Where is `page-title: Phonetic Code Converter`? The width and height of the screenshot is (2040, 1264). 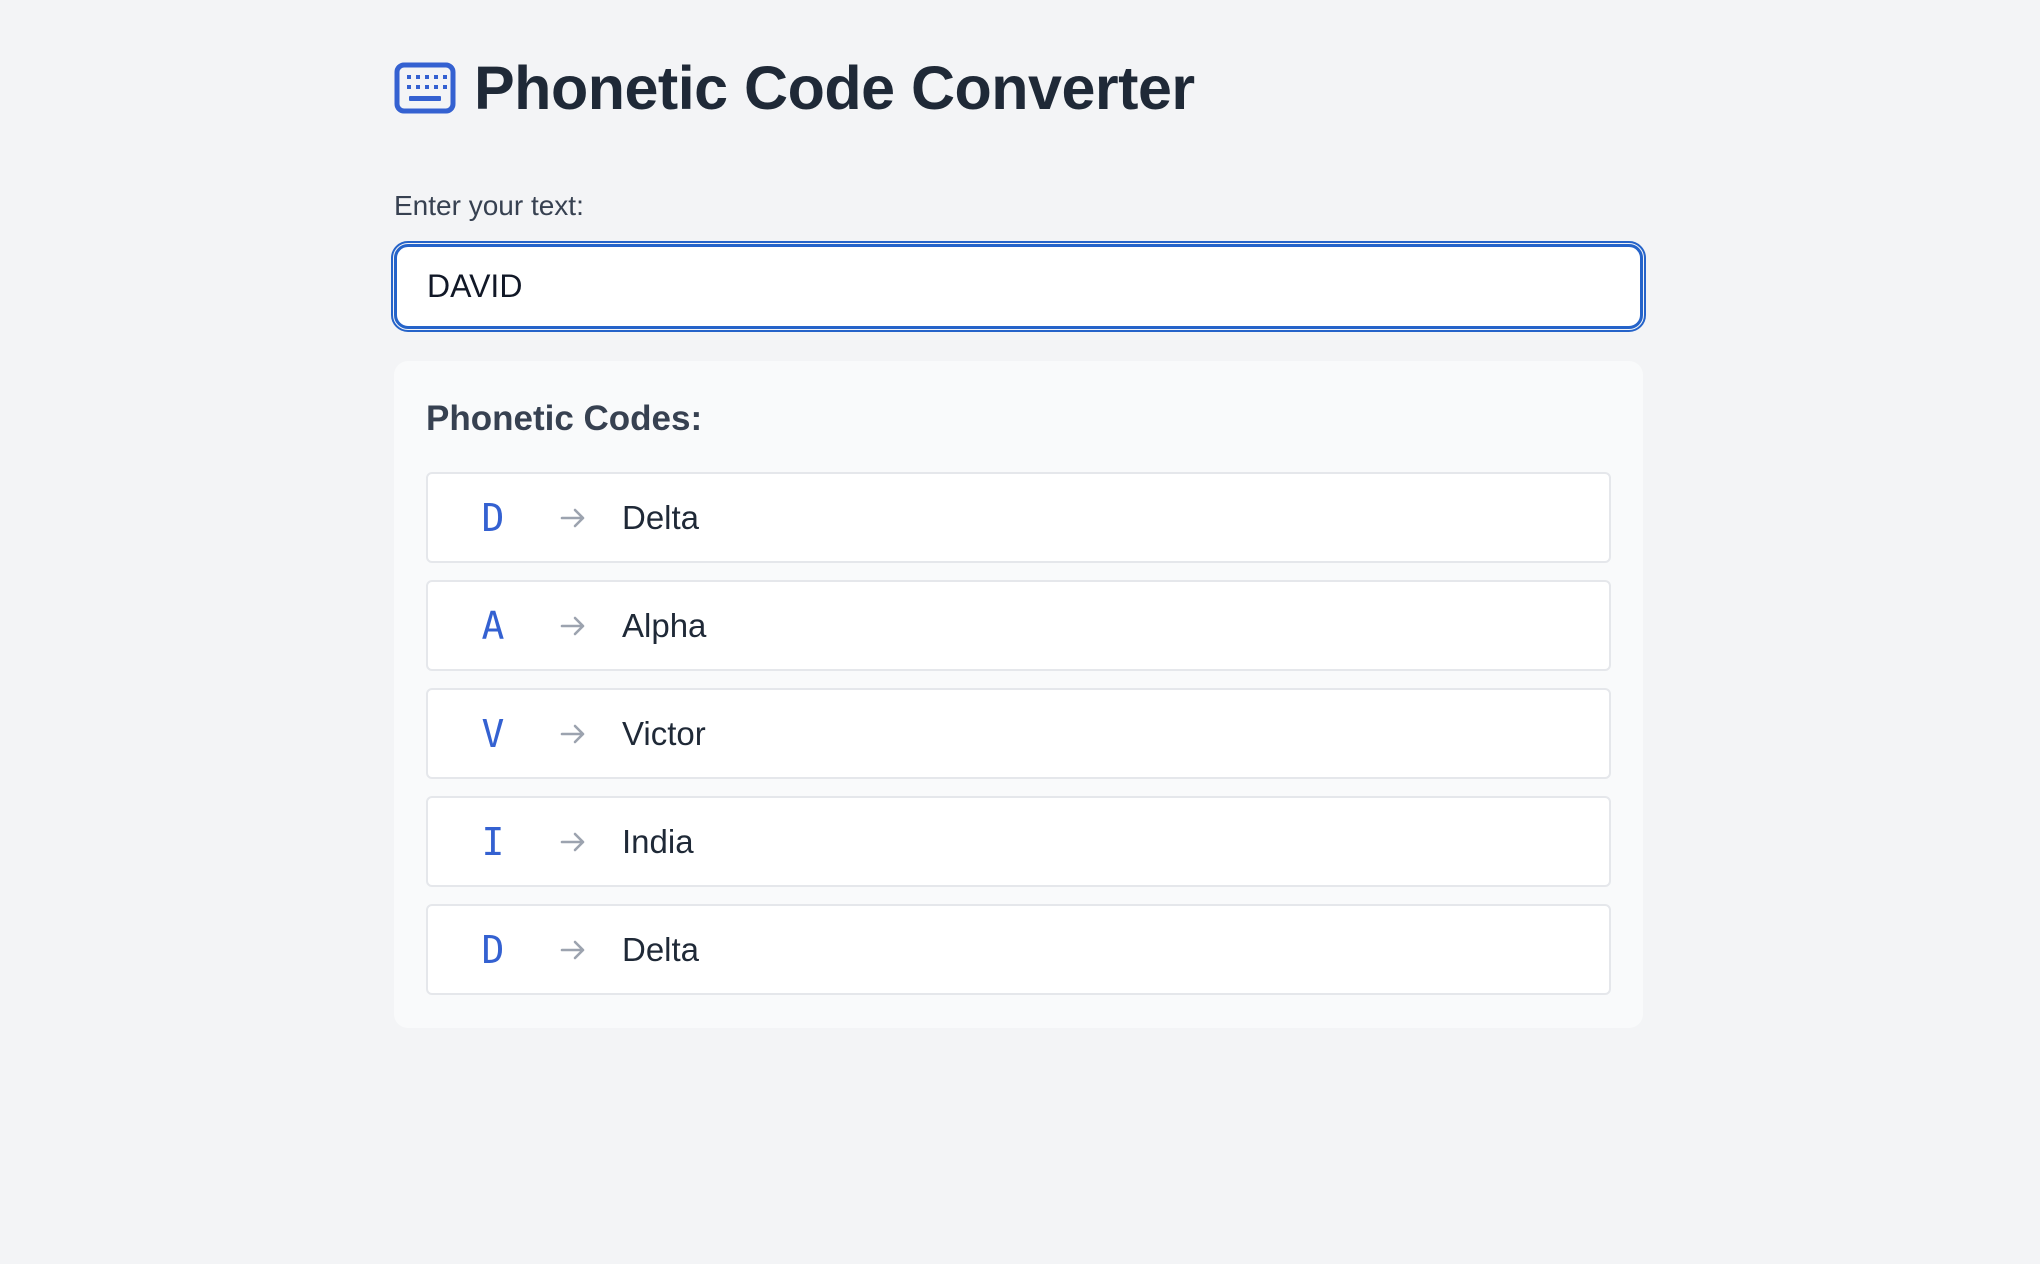
page-title: Phonetic Code Converter is located at coordinates (834, 87).